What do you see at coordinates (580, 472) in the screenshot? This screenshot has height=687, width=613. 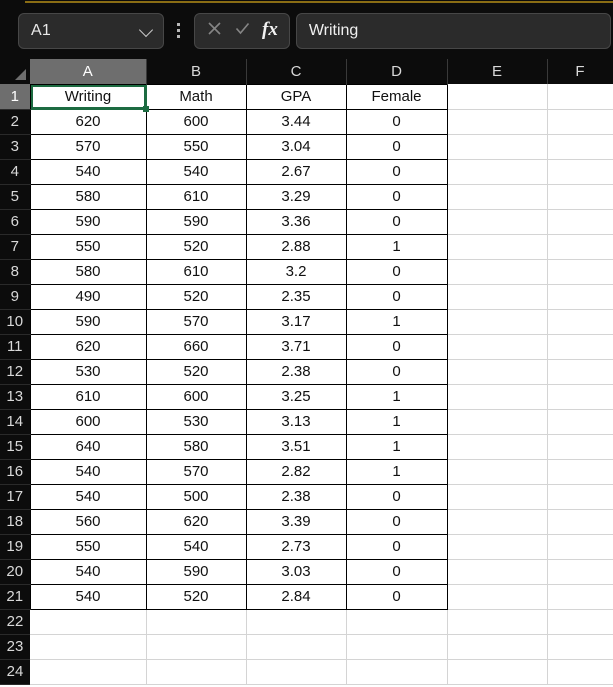 I see `cell-F16` at bounding box center [580, 472].